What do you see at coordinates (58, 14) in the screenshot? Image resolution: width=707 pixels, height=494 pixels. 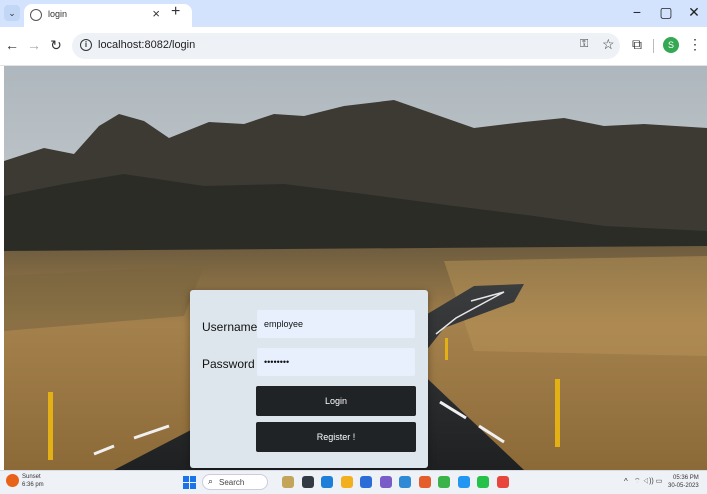 I see `tab-title: login` at bounding box center [58, 14].